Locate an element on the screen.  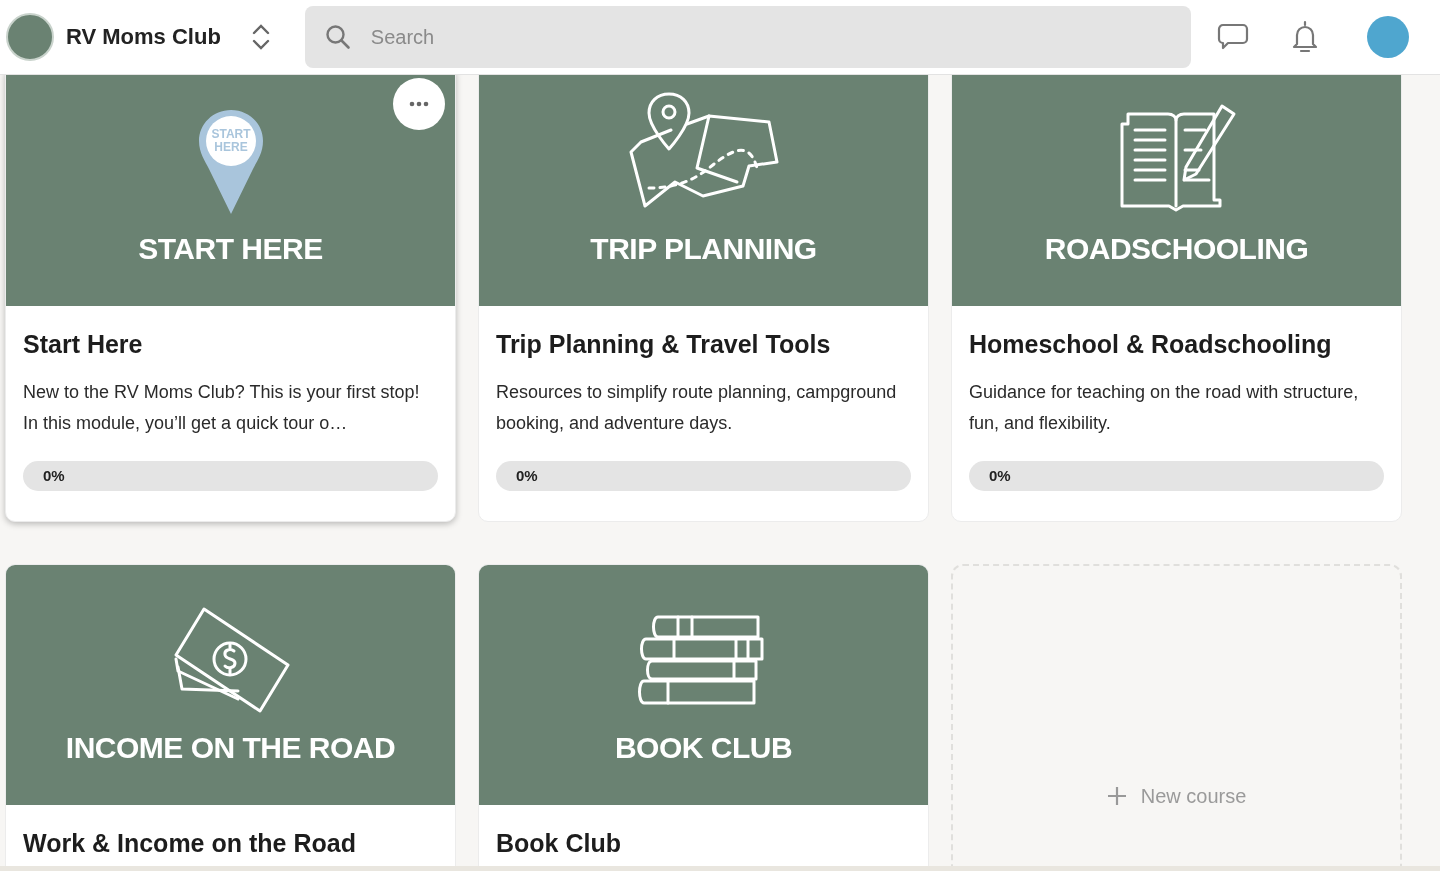
cover-title: START HERE is located at coordinates (230, 249).